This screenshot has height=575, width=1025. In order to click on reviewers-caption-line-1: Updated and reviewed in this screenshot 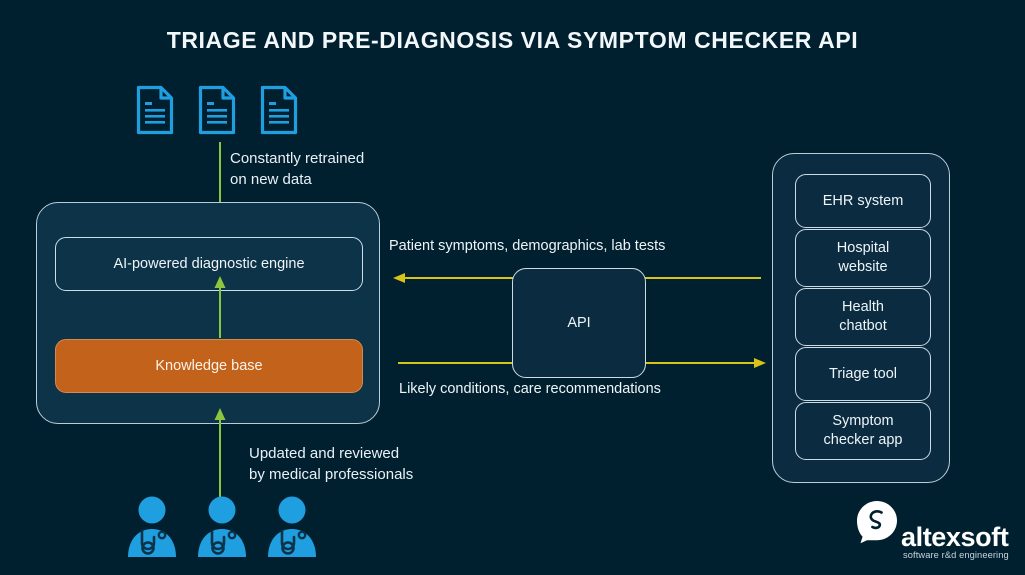, I will do `click(324, 453)`.